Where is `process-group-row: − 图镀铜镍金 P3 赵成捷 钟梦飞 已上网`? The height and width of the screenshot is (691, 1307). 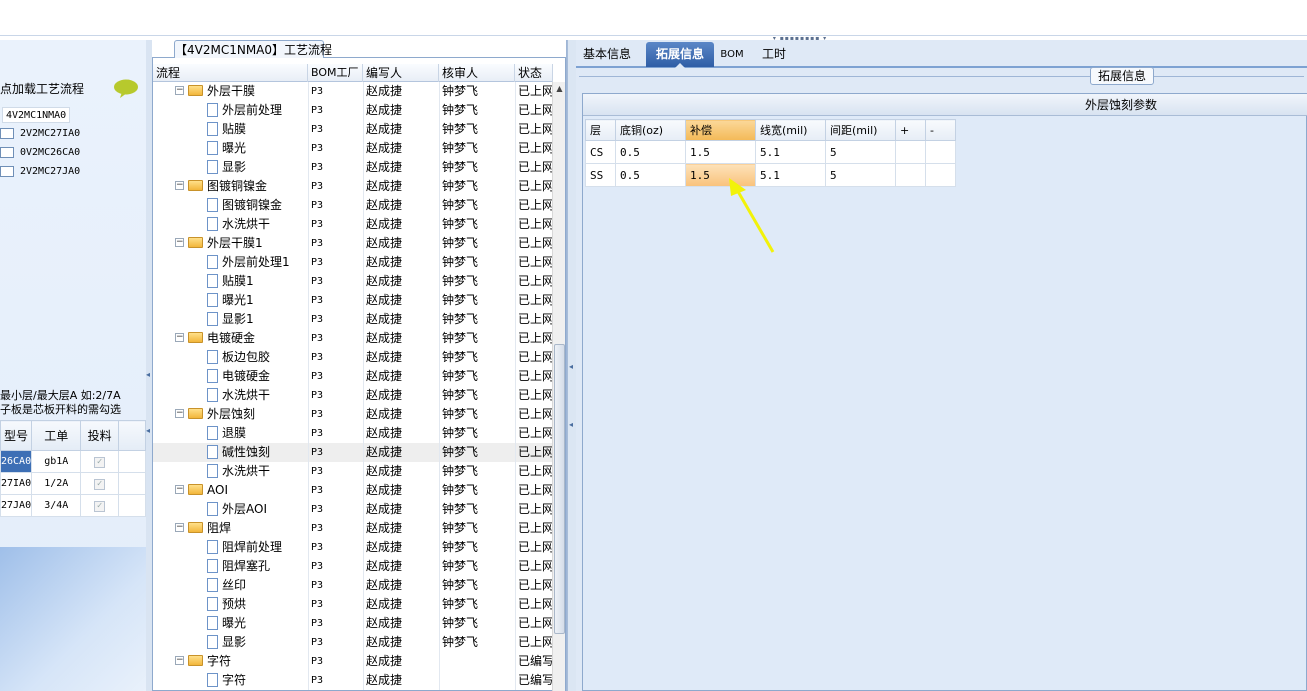
process-group-row: − 图镀铜镍金 P3 赵成捷 钟梦飞 已上网 is located at coordinates (353, 186).